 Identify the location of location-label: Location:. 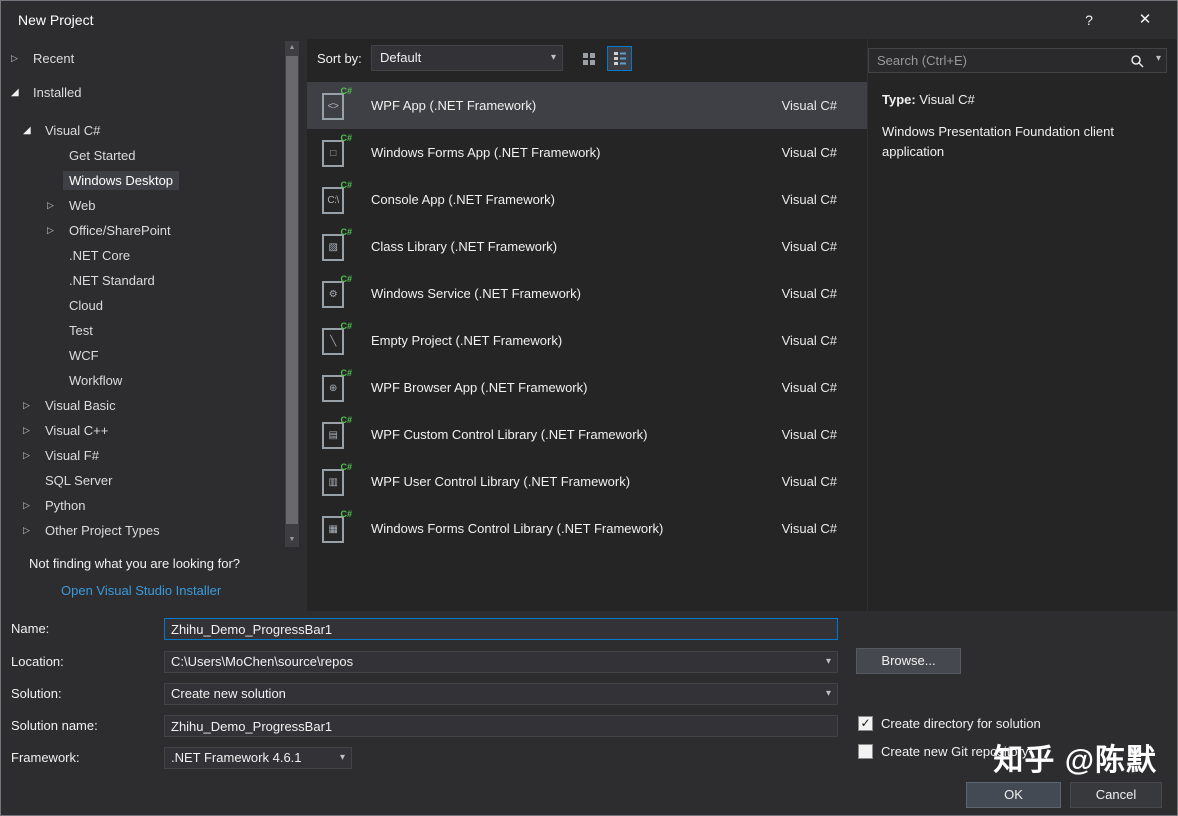
(37, 661).